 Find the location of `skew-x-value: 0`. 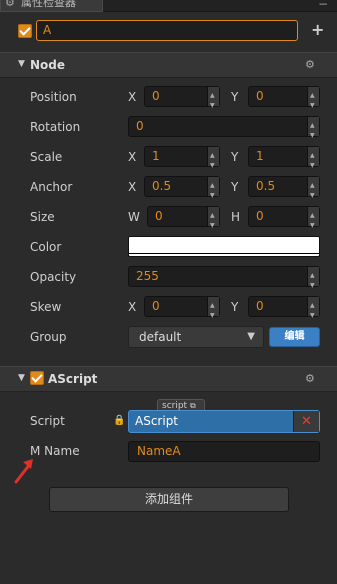

skew-x-value: 0 is located at coordinates (156, 306).